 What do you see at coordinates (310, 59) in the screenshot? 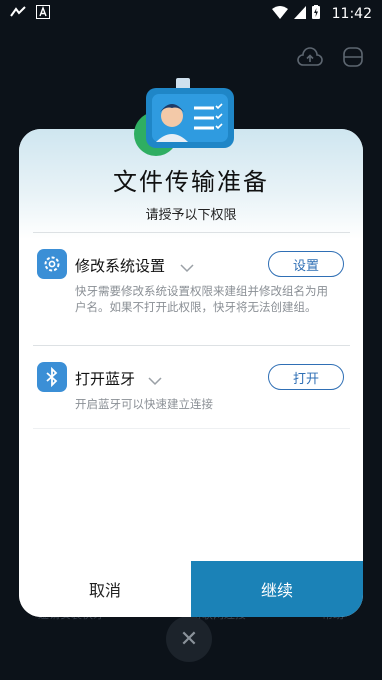
I see `cloud-upload-icon` at bounding box center [310, 59].